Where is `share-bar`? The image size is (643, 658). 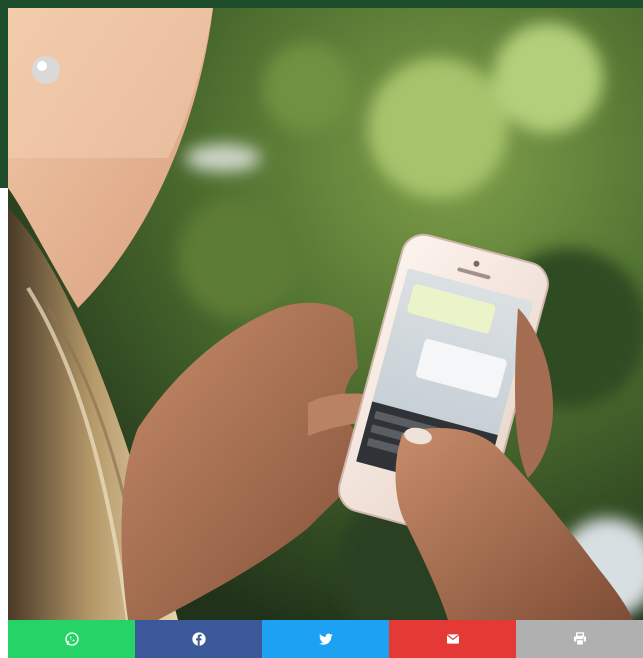 share-bar is located at coordinates (325, 639).